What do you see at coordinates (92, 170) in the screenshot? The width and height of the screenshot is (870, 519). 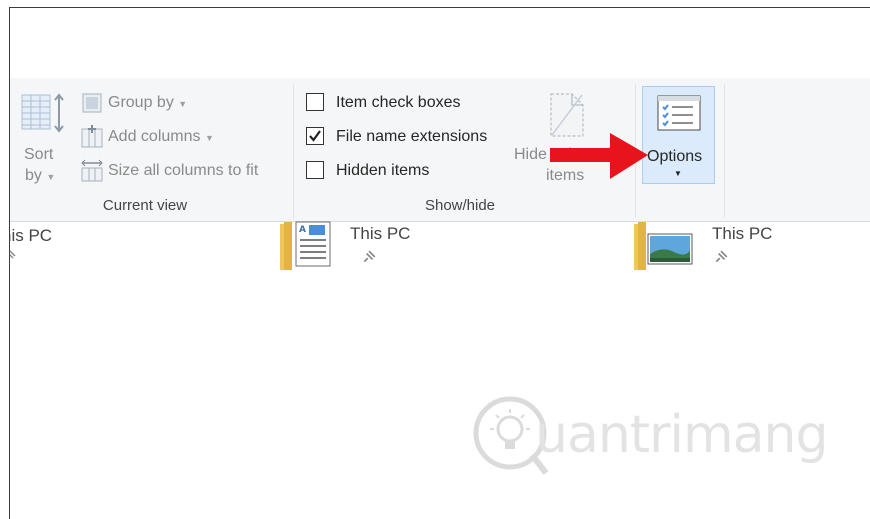 I see `size-columns-icon` at bounding box center [92, 170].